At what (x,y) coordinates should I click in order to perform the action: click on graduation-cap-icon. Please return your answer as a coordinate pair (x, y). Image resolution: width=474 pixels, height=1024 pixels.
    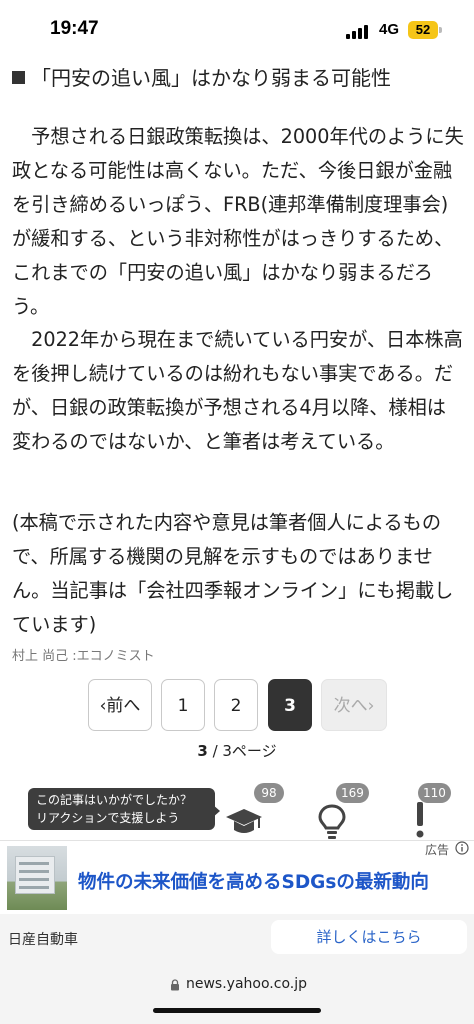
    Looking at the image, I should click on (244, 820).